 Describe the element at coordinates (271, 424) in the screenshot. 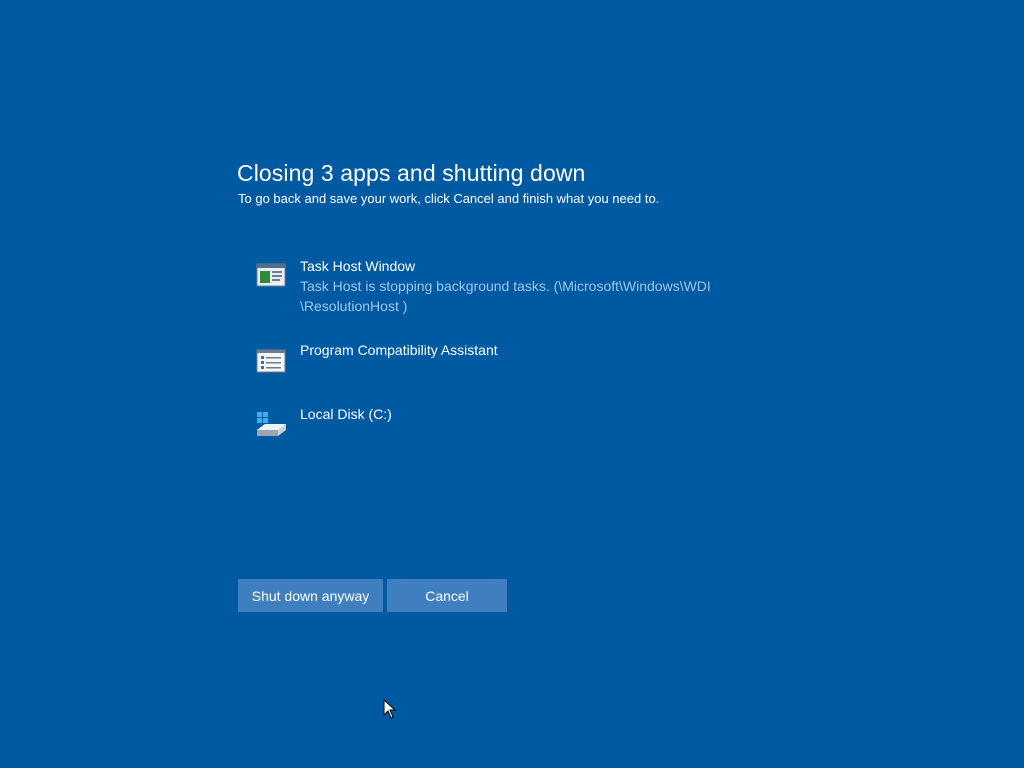

I see `drive-icon` at that location.